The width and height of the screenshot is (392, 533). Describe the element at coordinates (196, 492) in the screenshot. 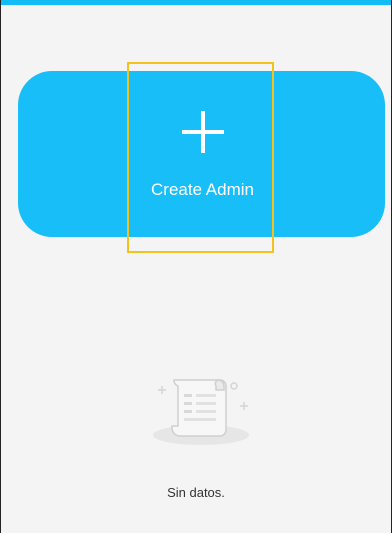

I see `empty-state-message: Sin datos.` at that location.